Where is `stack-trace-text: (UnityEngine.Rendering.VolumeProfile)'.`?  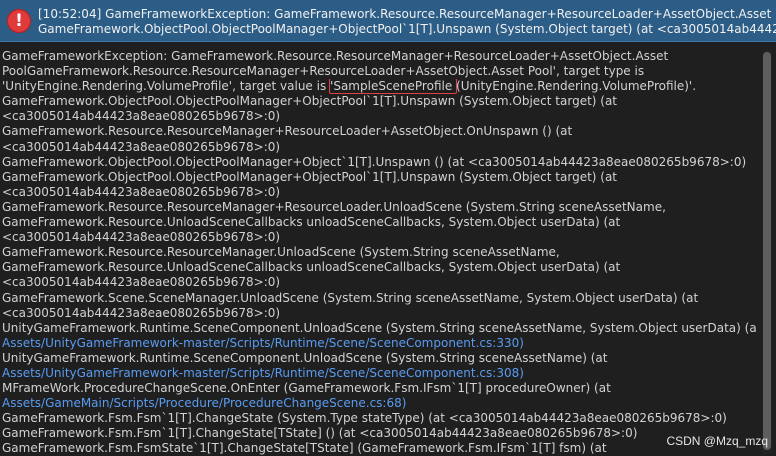
stack-trace-text: (UnityEngine.Rendering.VolumeProfile)'. is located at coordinates (576, 86).